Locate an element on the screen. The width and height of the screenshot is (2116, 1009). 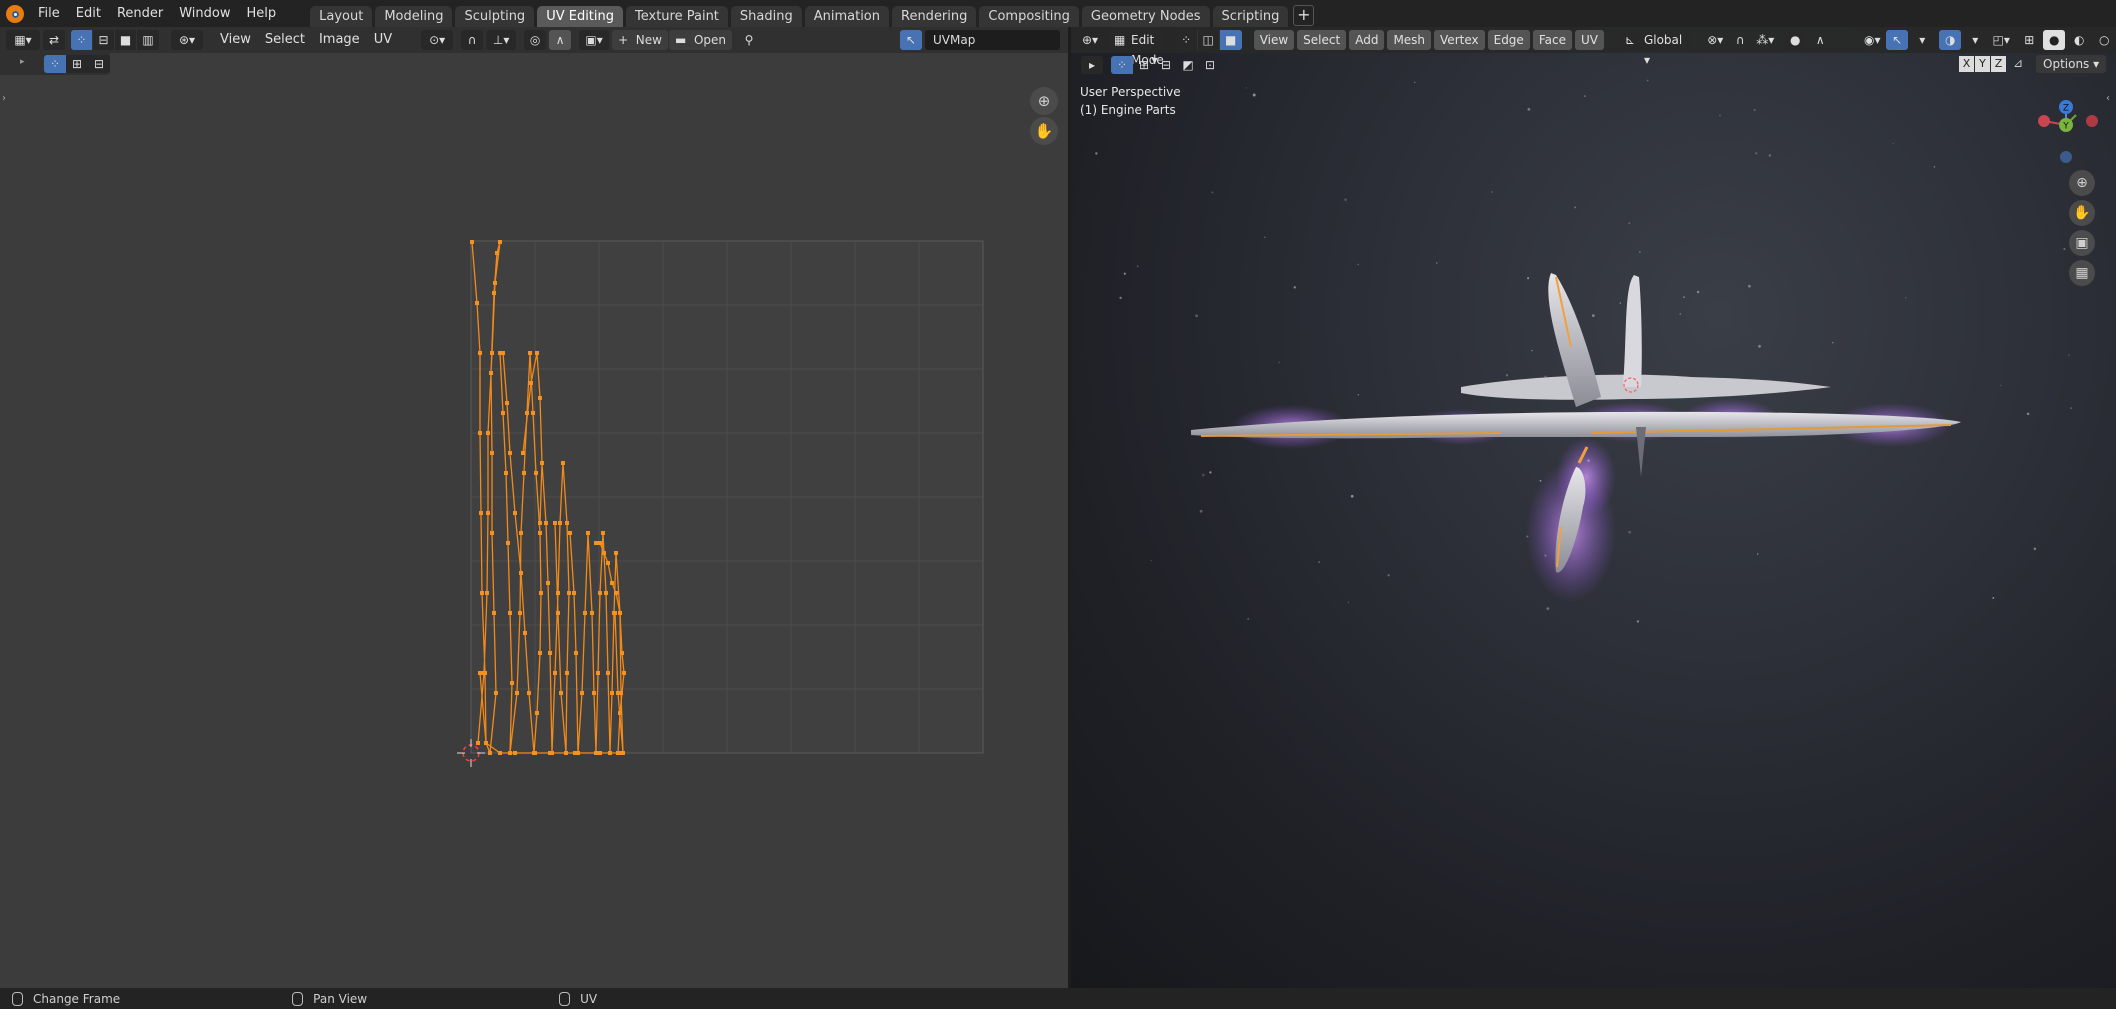
proportional-edit-icon: ● is located at coordinates (1795, 40).